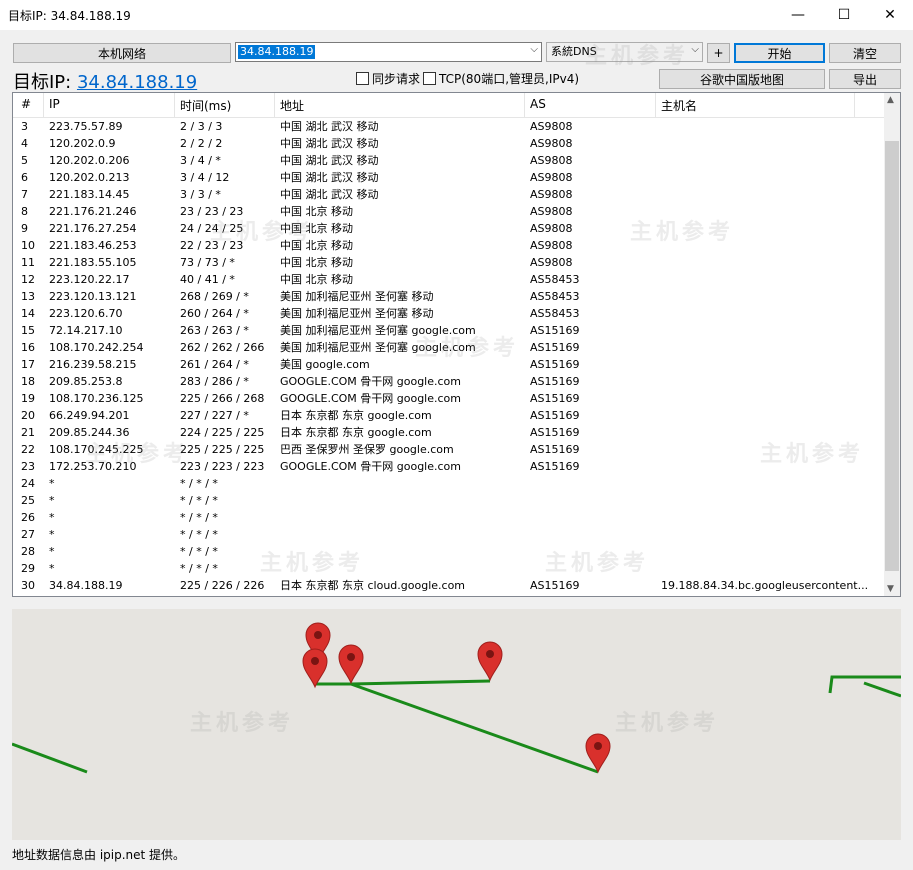 The height and width of the screenshot is (870, 913). Describe the element at coordinates (378, 347) in the screenshot. I see `row-address: 美国 加利福尼亚州 圣何塞 google.com` at that location.